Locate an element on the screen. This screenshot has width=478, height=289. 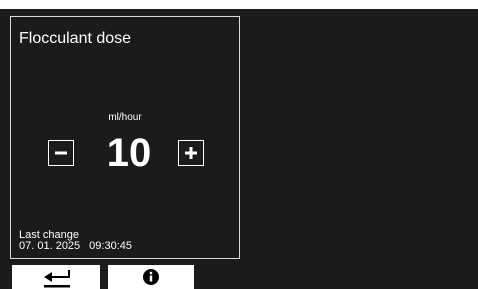
info-icon is located at coordinates (151, 277).